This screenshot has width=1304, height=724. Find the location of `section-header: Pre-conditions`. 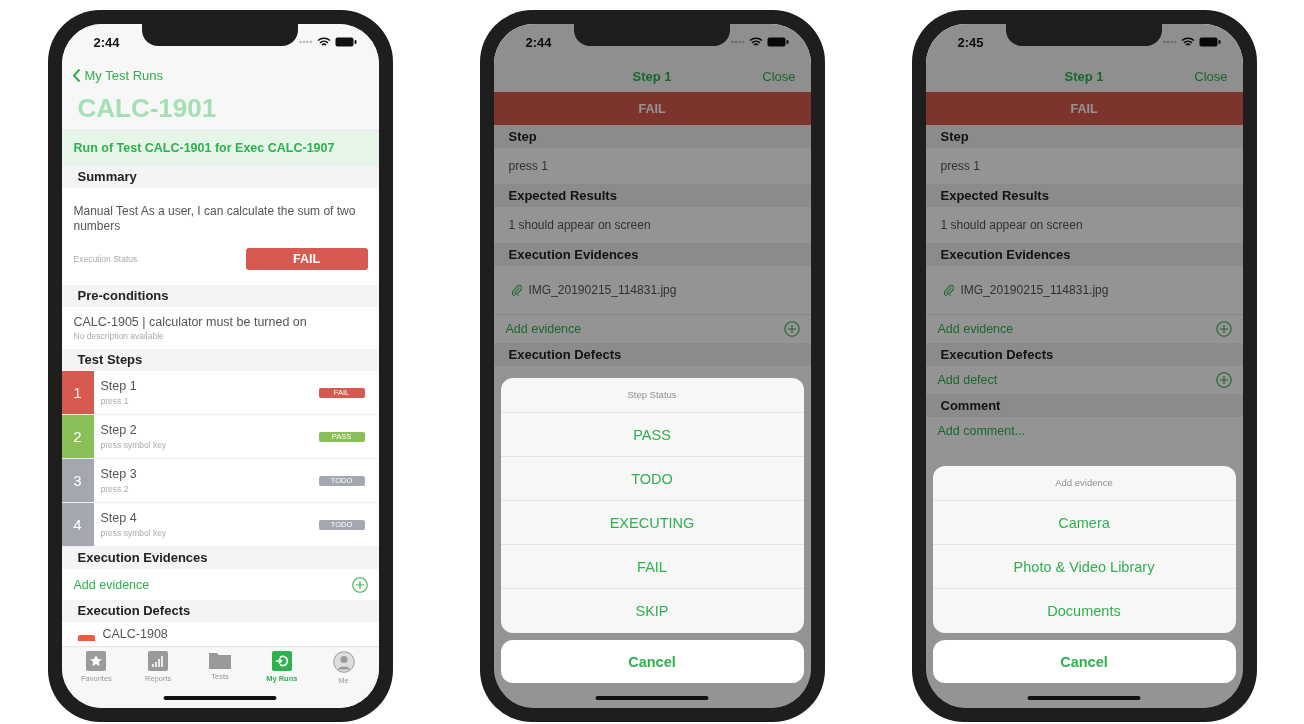

section-header: Pre-conditions is located at coordinates (220, 296).